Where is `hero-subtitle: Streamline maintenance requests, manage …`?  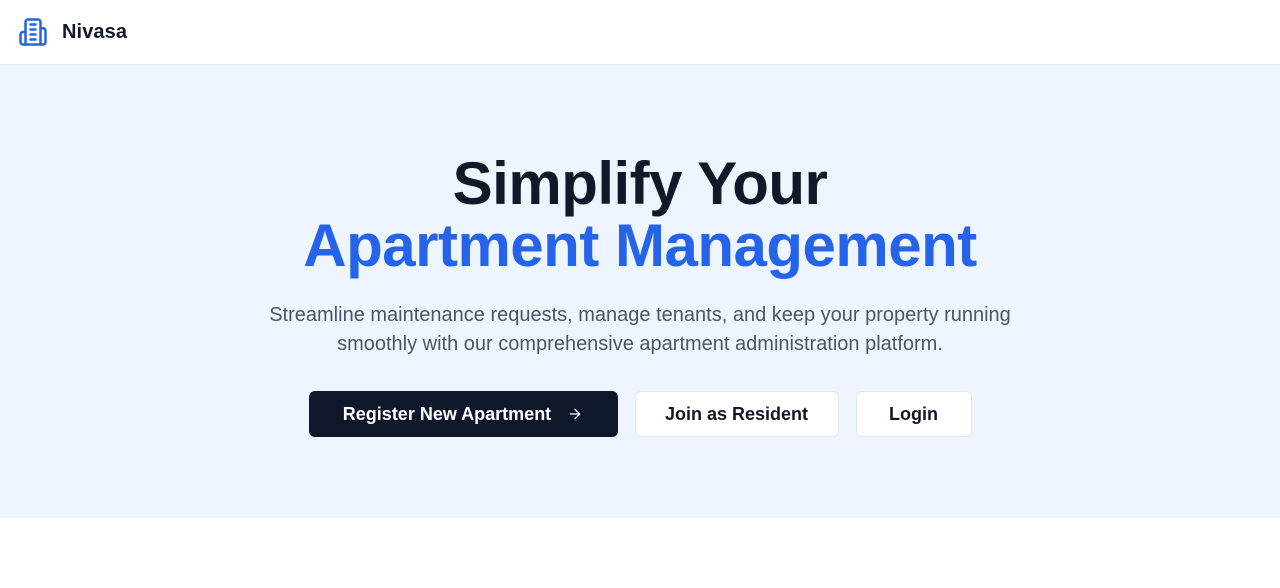
hero-subtitle: Streamline maintenance requests, manage … is located at coordinates (640, 329).